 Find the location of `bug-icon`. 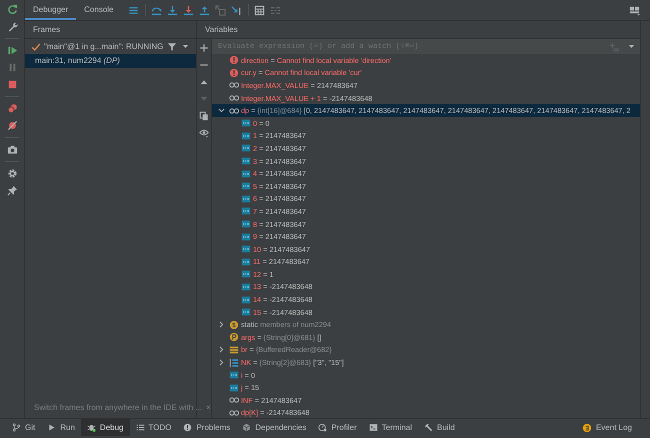

bug-icon is located at coordinates (91, 427).